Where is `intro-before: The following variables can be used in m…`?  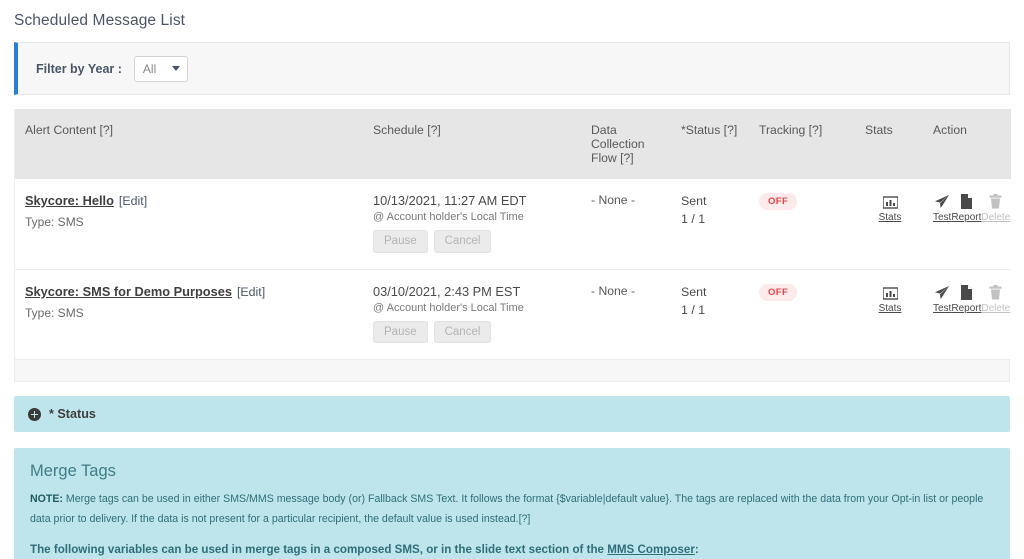 intro-before: The following variables can be used in m… is located at coordinates (319, 550).